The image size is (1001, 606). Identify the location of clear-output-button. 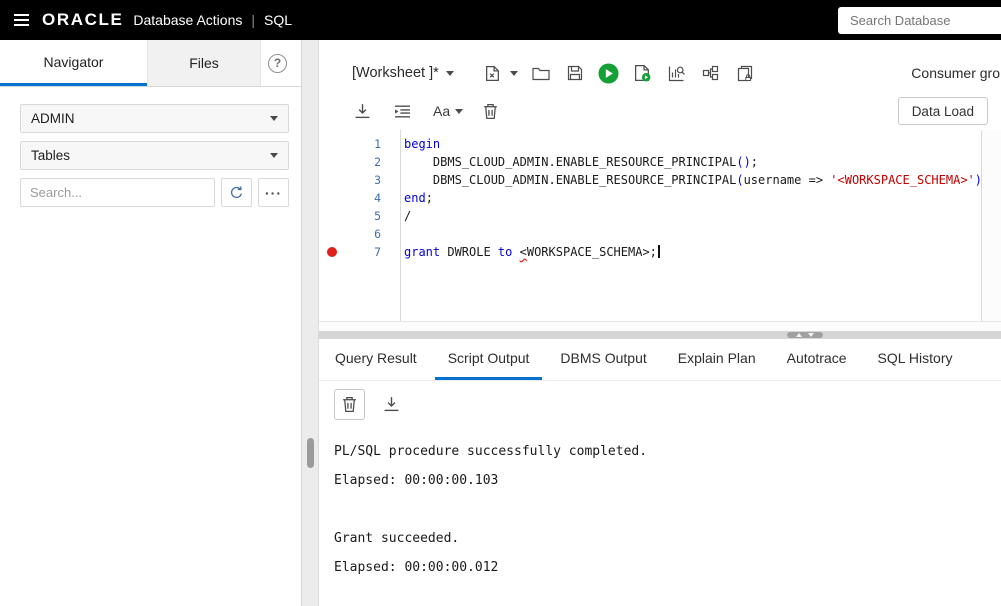
(349, 404).